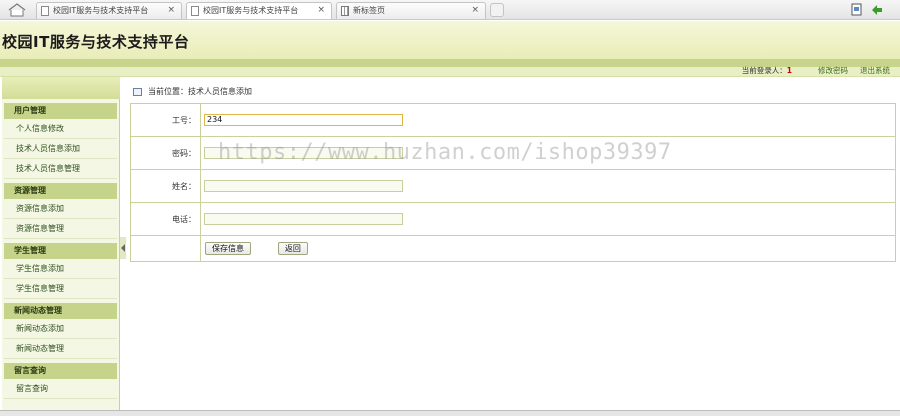  I want to click on password-label: 密码：, so click(165, 153).